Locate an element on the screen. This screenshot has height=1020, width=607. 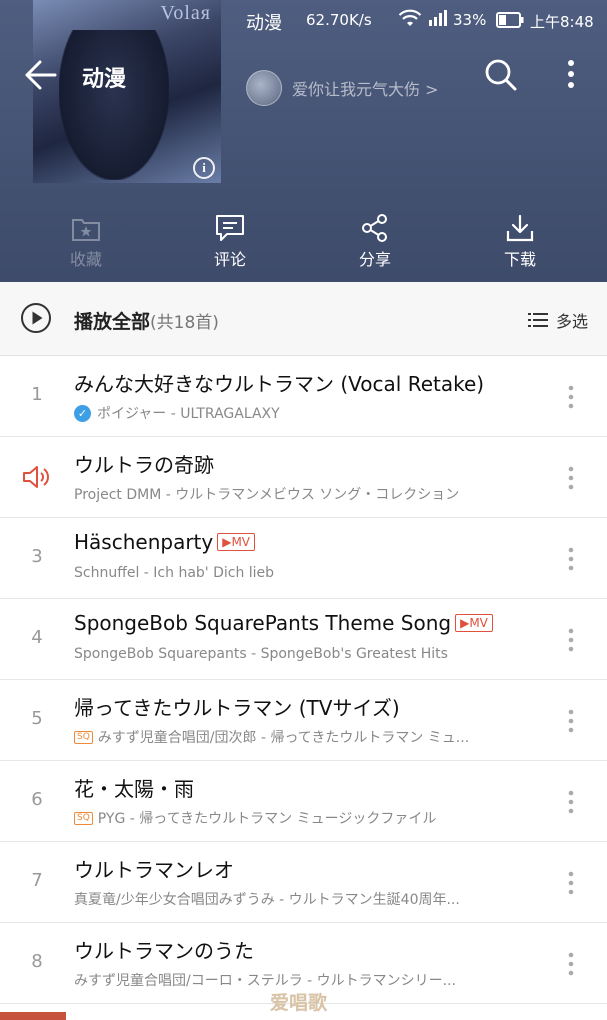
battery-icon is located at coordinates (510, 22).